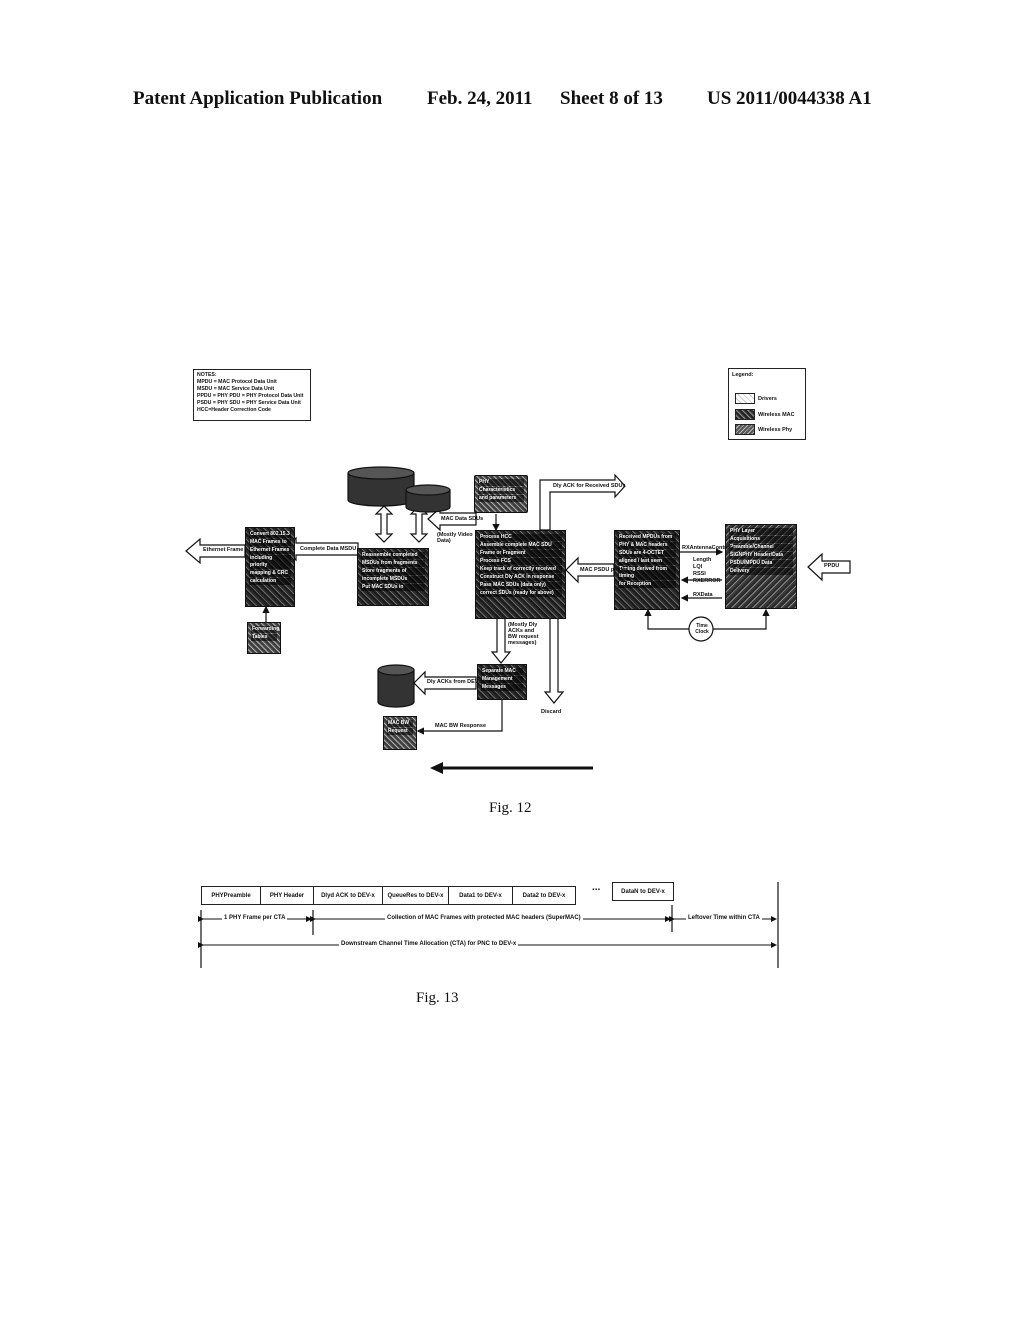 The height and width of the screenshot is (1320, 1024). I want to click on forwarding-table-doc: Forwarding Tables, so click(264, 638).